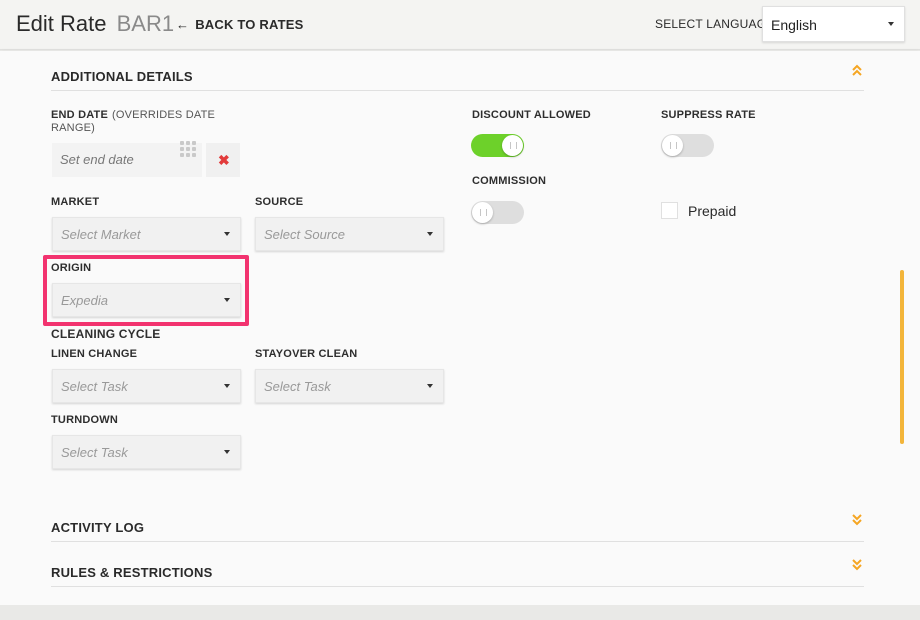  What do you see at coordinates (304, 234) in the screenshot?
I see `source-placeholder: Select Source` at bounding box center [304, 234].